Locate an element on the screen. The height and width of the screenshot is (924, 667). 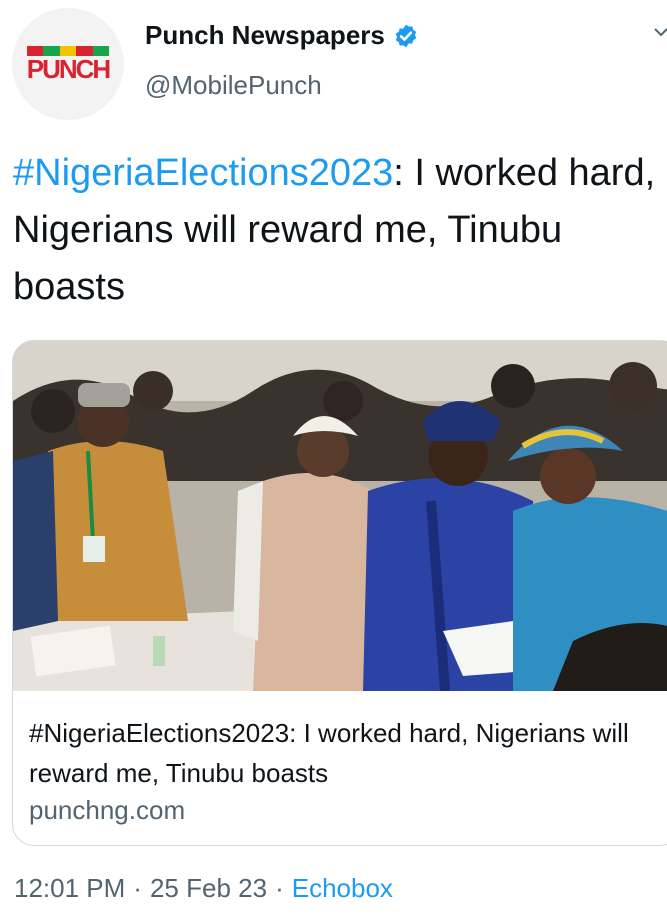
punch-logo-icon: PUNCH is located at coordinates (68, 64).